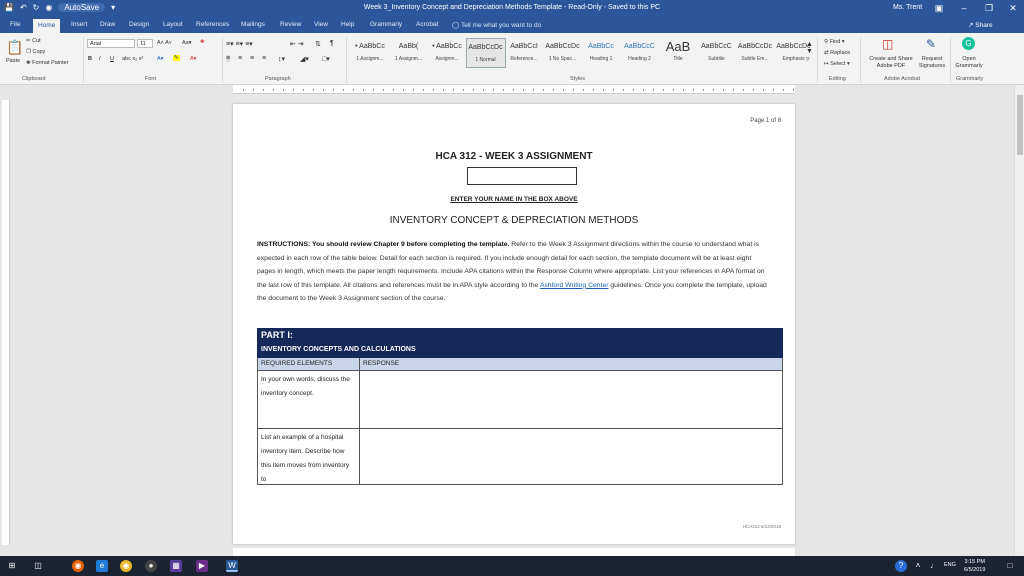  Describe the element at coordinates (290, 24) in the screenshot. I see `tab-review: Review` at that location.